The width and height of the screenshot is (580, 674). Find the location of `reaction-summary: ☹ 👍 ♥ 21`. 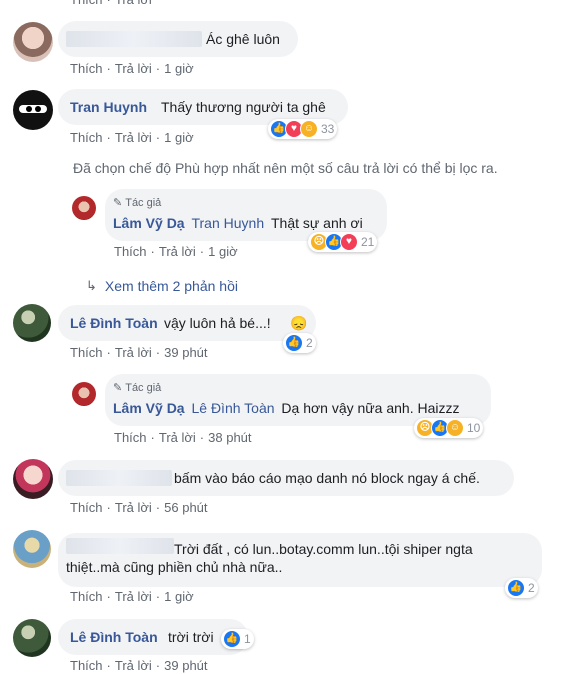

reaction-summary: ☹ 👍 ♥ 21 is located at coordinates (343, 242).